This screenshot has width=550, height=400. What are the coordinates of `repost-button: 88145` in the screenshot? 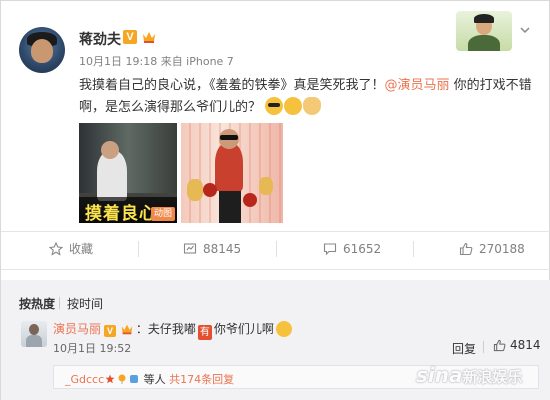 It's located at (212, 249).